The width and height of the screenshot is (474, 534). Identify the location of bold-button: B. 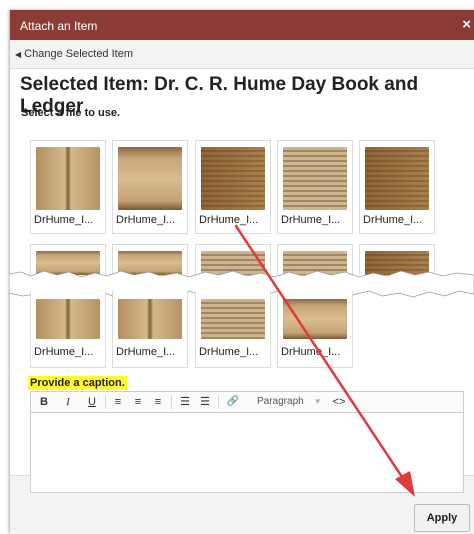
(44, 402).